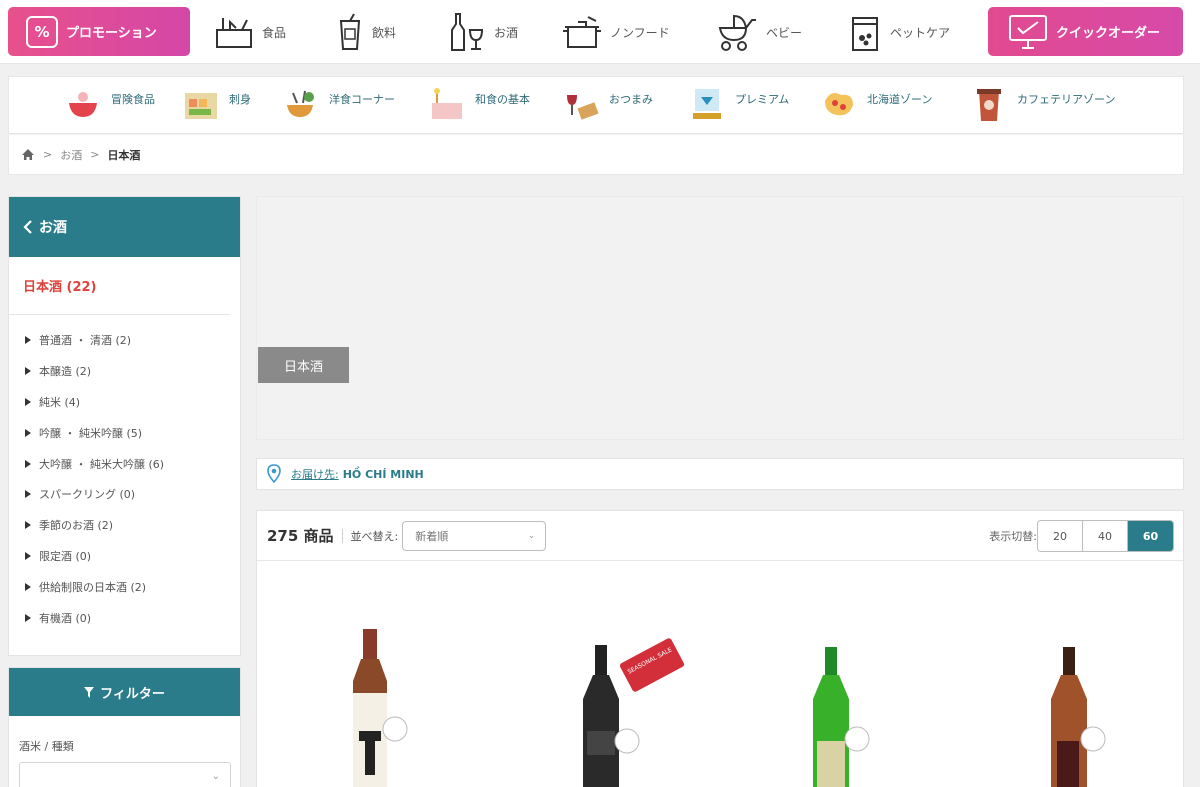  I want to click on listing-toolbar: 275 商品 並べ替え: 新着順 ⌄ 表示切替: 20 40 60, so click(720, 536).